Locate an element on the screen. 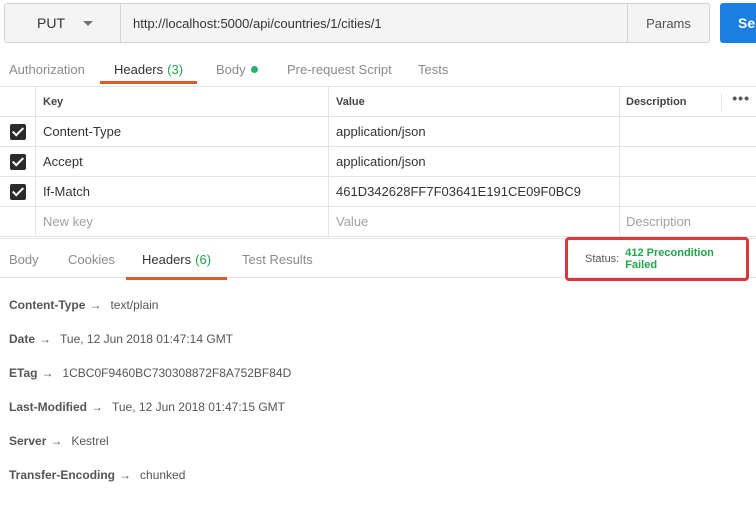 The height and width of the screenshot is (522, 756). header-key: Server is located at coordinates (28, 441).